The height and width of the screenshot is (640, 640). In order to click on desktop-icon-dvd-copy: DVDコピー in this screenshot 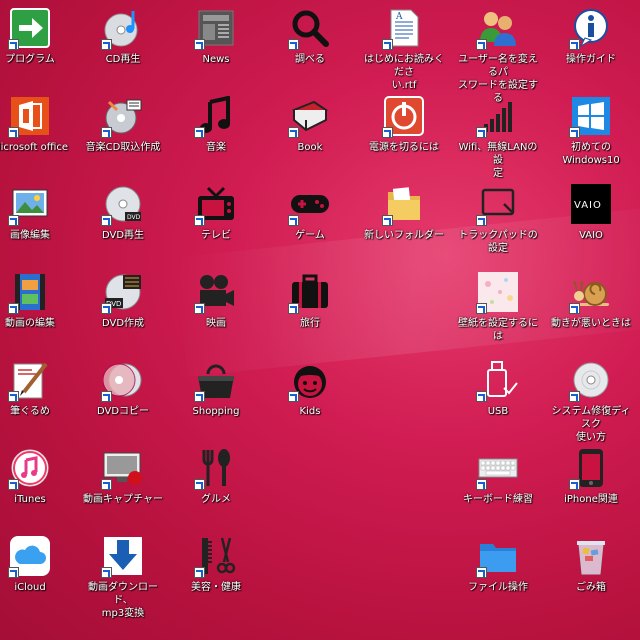, I will do `click(123, 399)`.